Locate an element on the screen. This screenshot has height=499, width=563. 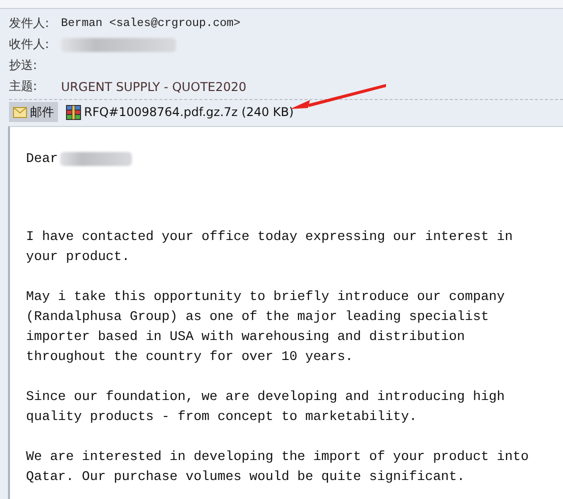
body-paragraph: May i take this opportunity to briefly introduce our company (Randalphusa Group) as one of the major leading specialist importer based in USA with warehousing and distribution throughout the country for over 10 years. is located at coordinates (266, 327).